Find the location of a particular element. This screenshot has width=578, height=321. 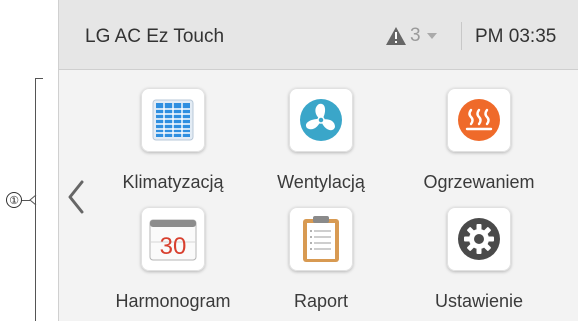

menu-item-settings: Ustawienie is located at coordinates (479, 259).